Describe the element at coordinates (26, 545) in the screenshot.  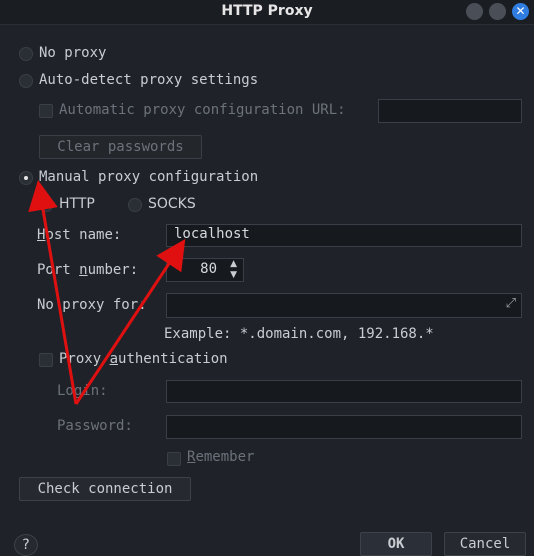
I see `help-button: ?` at that location.